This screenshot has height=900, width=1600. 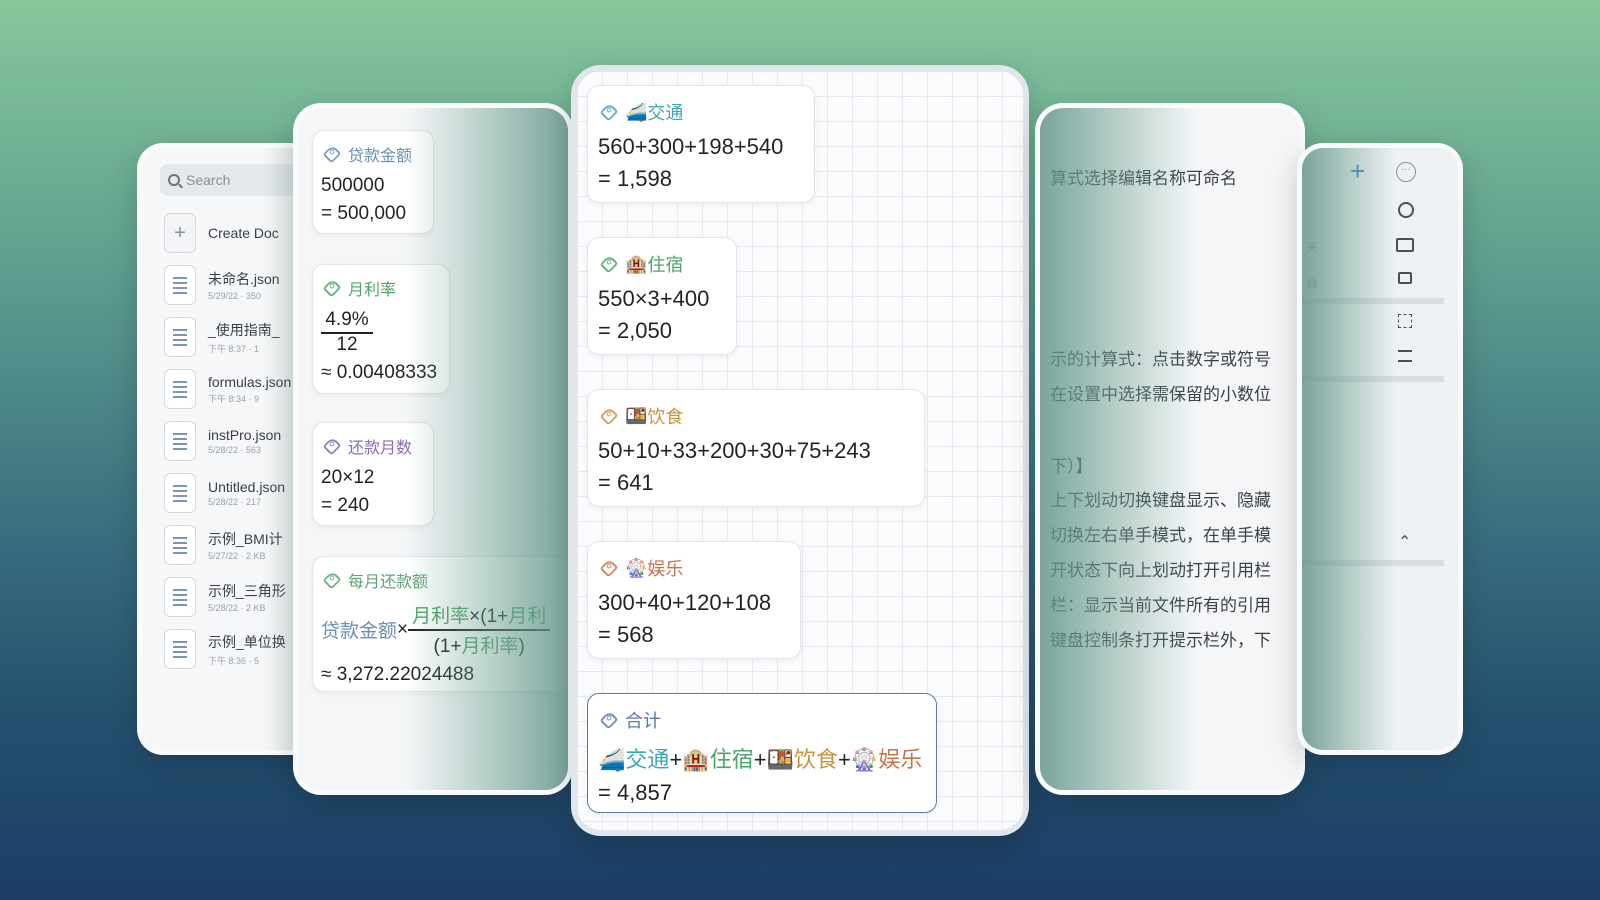 I want to click on check-circle-icon, so click(x=1406, y=210).